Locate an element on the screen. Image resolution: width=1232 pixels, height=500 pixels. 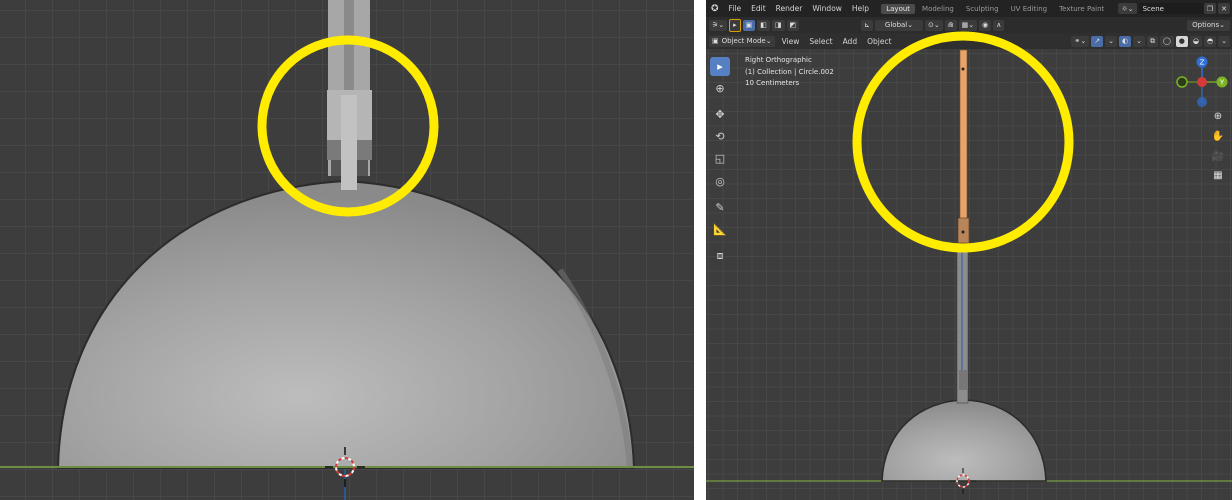
collection-info: (1) Collection | Circle.002 is located at coordinates (789, 71).